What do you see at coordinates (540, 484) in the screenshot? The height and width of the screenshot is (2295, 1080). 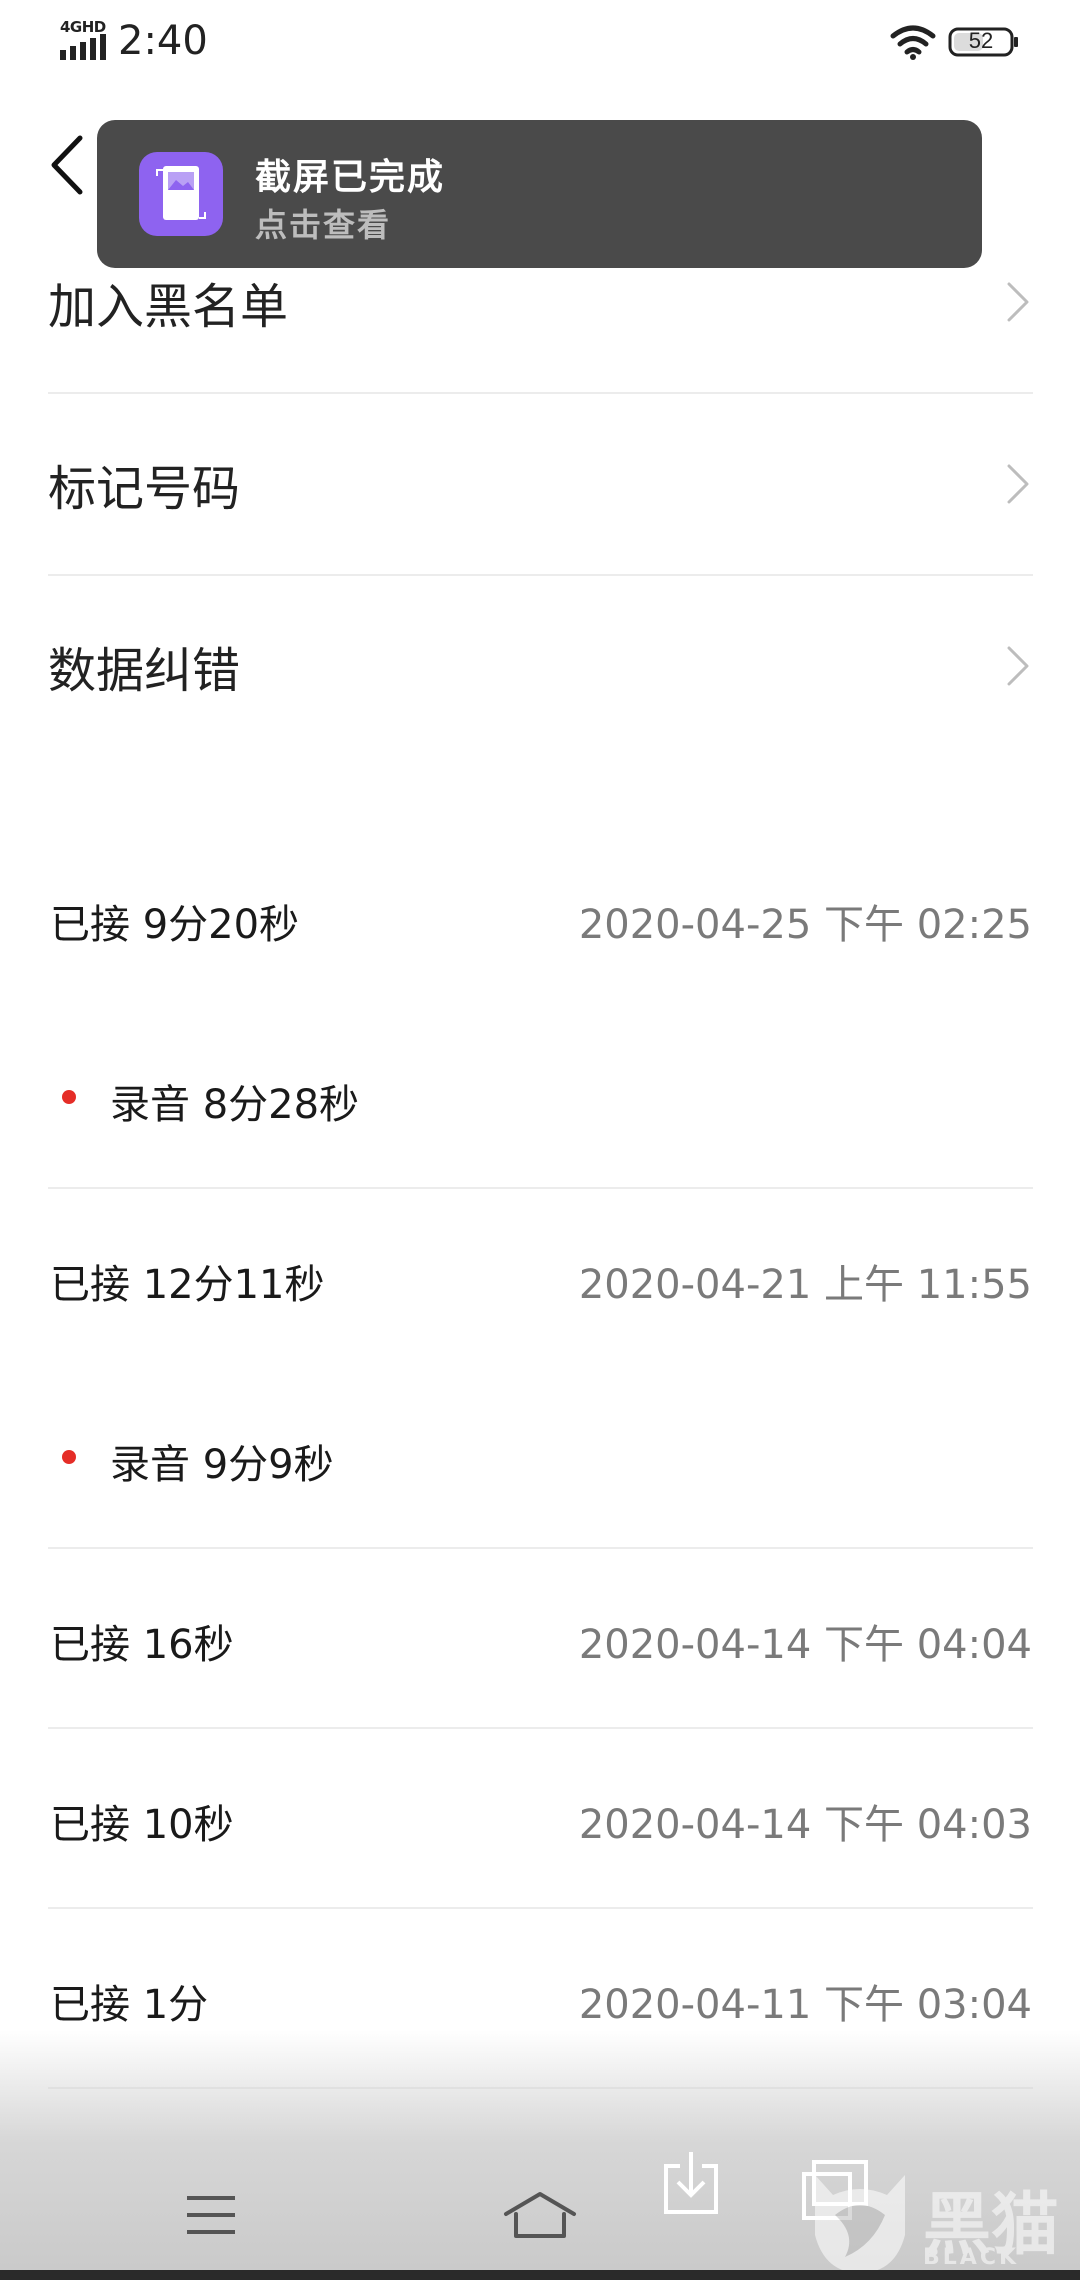 I see `menu-item-mark-number: 标记号码` at bounding box center [540, 484].